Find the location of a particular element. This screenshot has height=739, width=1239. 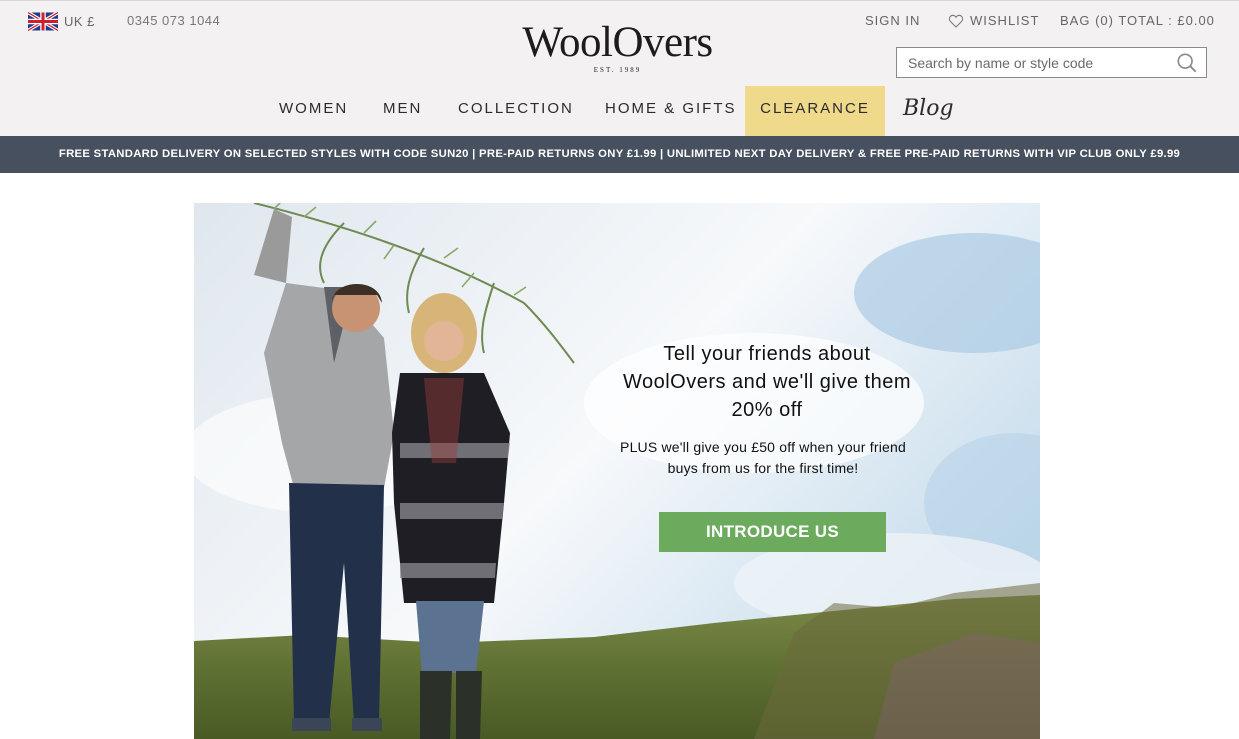

wishlist-link: WISHLIST is located at coordinates (993, 20).